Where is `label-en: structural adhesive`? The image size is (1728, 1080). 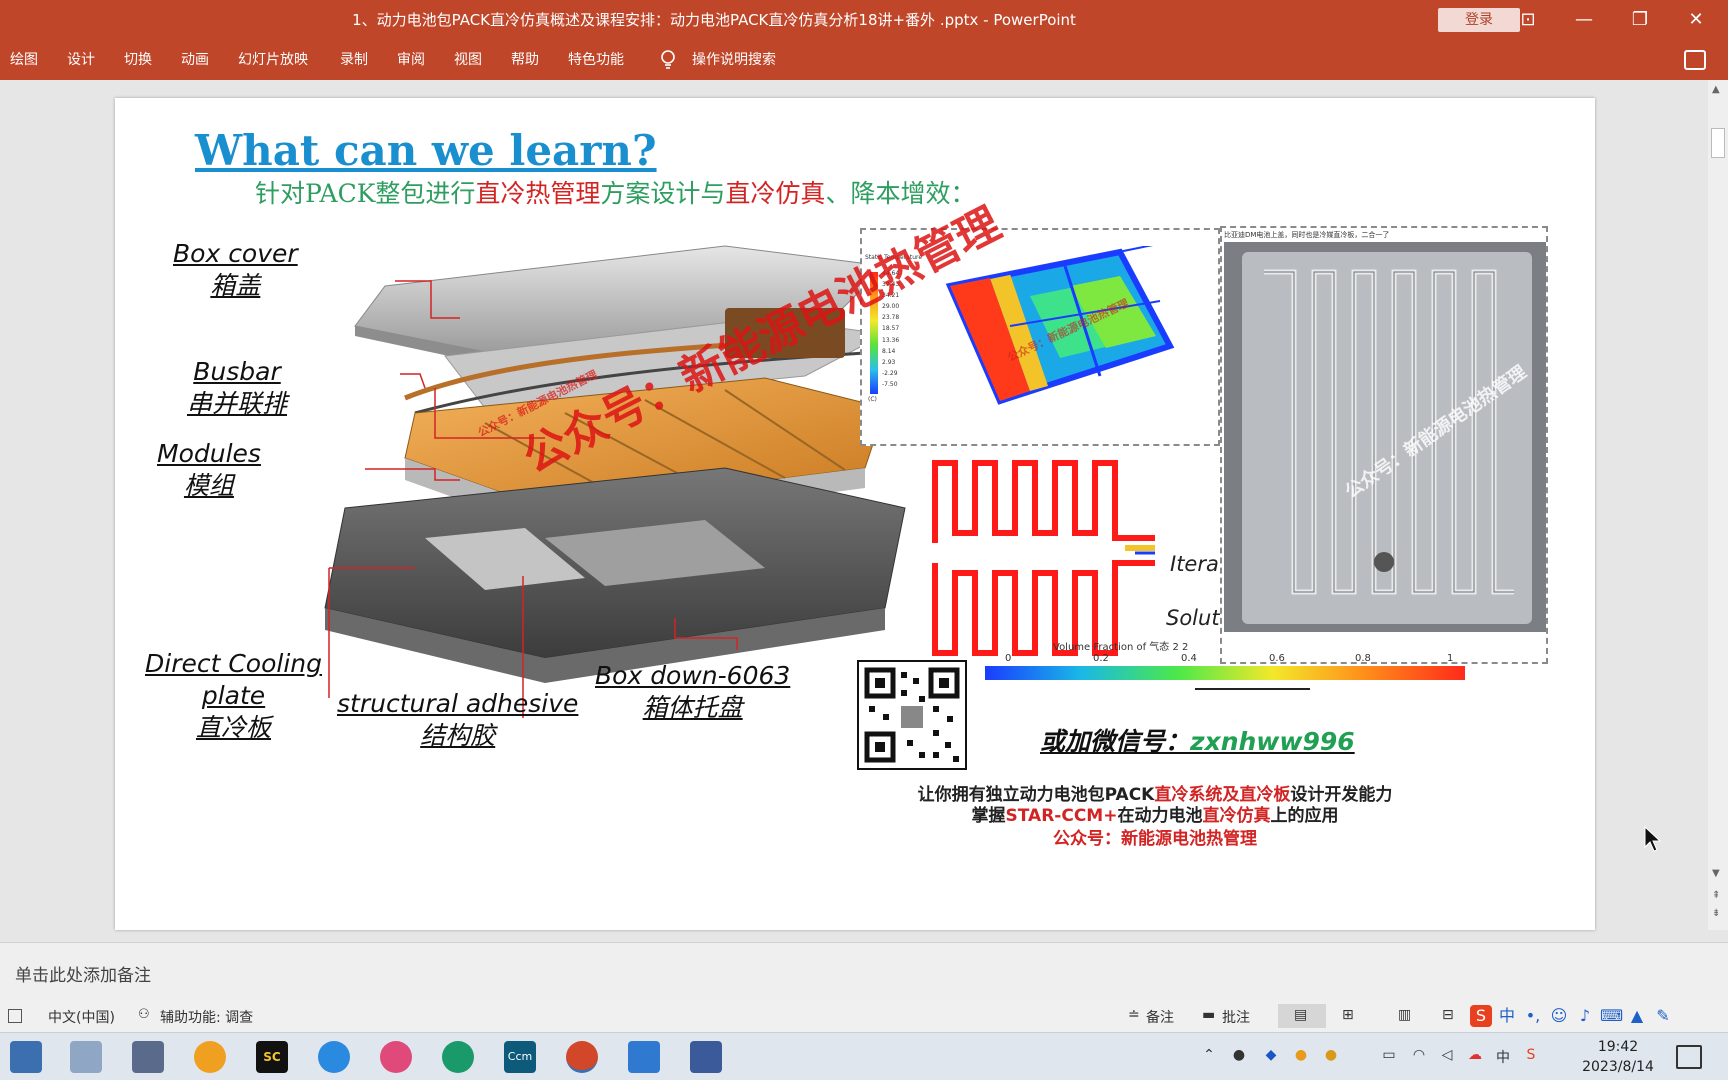 label-en: structural adhesive is located at coordinates (458, 703).